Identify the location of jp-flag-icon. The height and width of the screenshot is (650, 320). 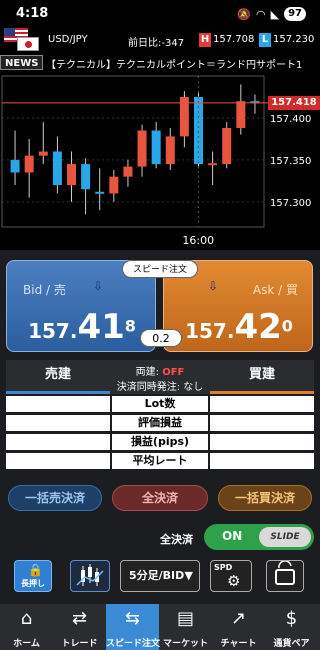
(28, 44).